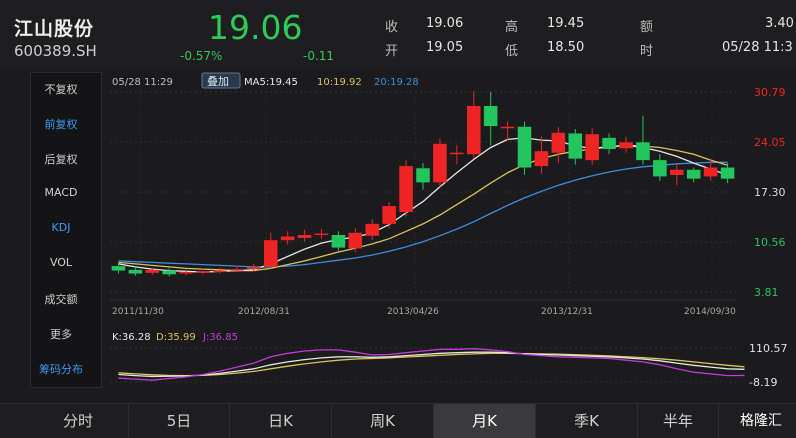 The height and width of the screenshot is (438, 796). Describe the element at coordinates (757, 47) in the screenshot. I see `time-value: 05/28 11:3` at that location.